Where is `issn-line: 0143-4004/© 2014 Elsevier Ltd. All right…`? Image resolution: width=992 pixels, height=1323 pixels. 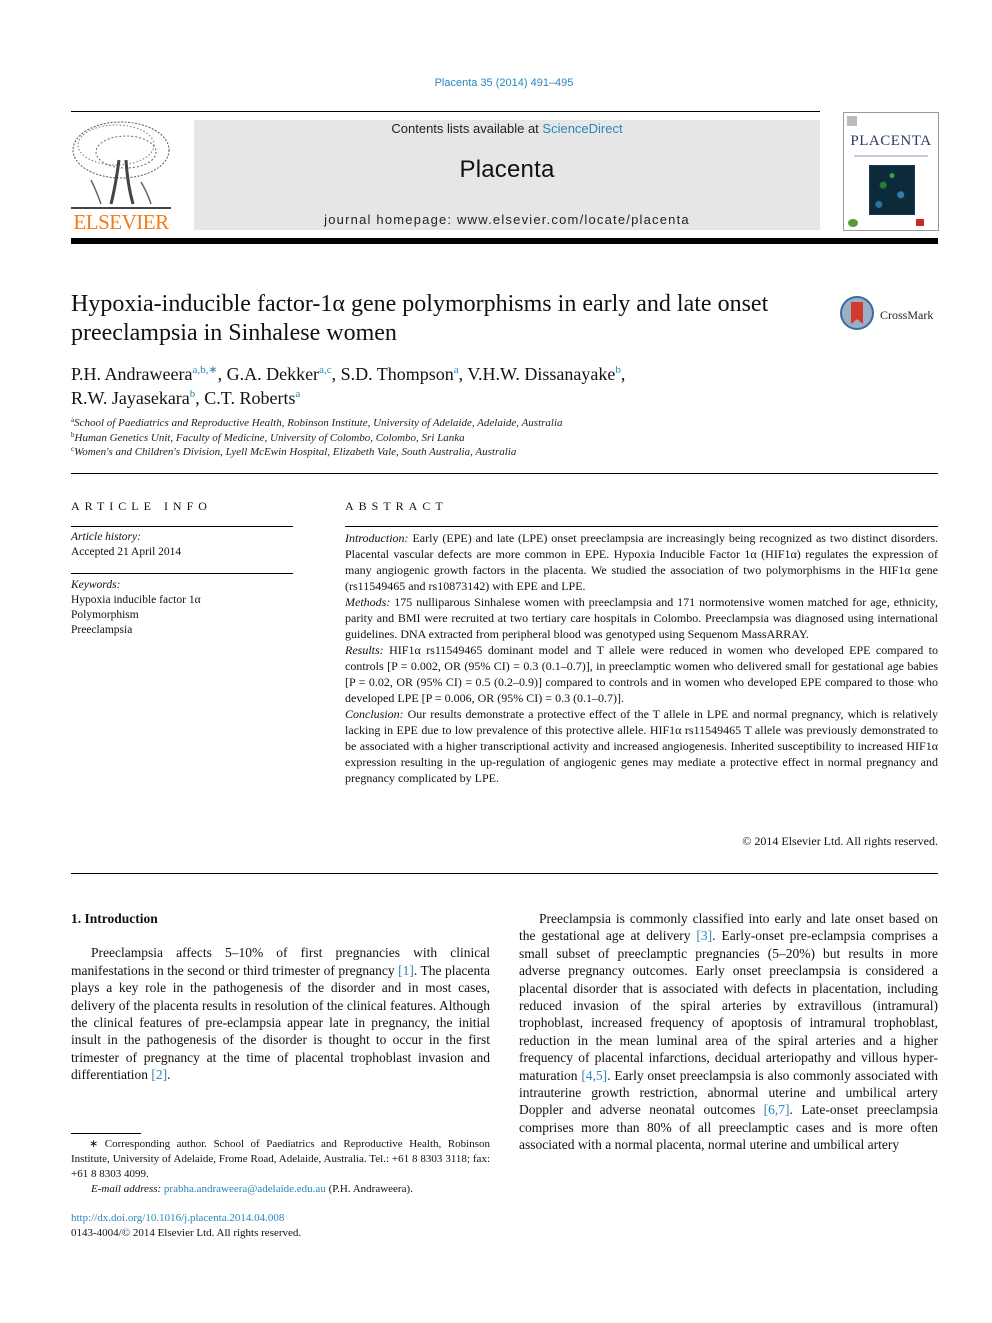 issn-line: 0143-4004/© 2014 Elsevier Ltd. All right… is located at coordinates (186, 1233).